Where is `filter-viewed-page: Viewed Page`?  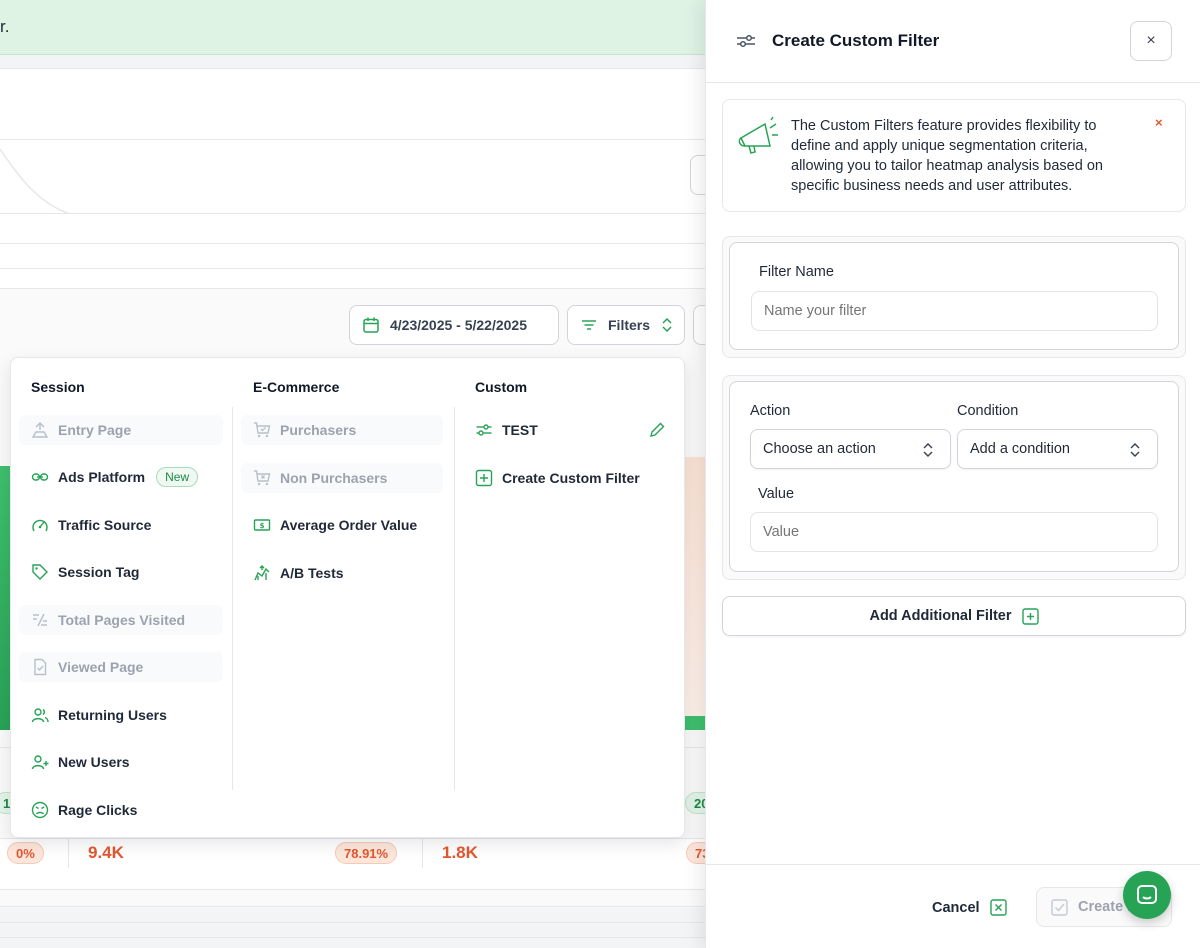
filter-viewed-page: Viewed Page is located at coordinates (121, 667).